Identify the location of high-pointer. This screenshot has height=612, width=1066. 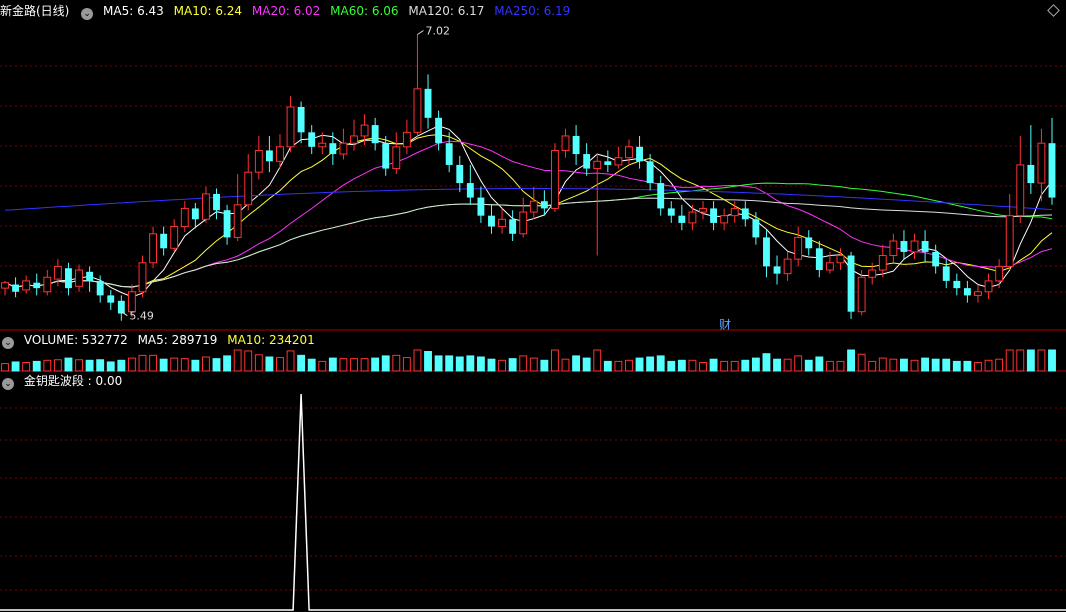
(420, 32).